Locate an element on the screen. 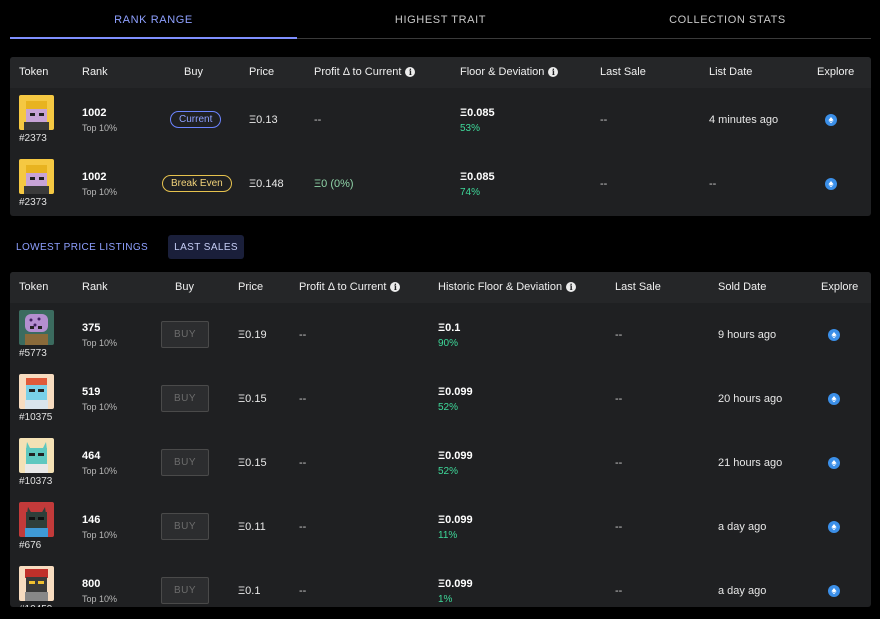  sold-date-value: 21 hours ago is located at coordinates (750, 463).